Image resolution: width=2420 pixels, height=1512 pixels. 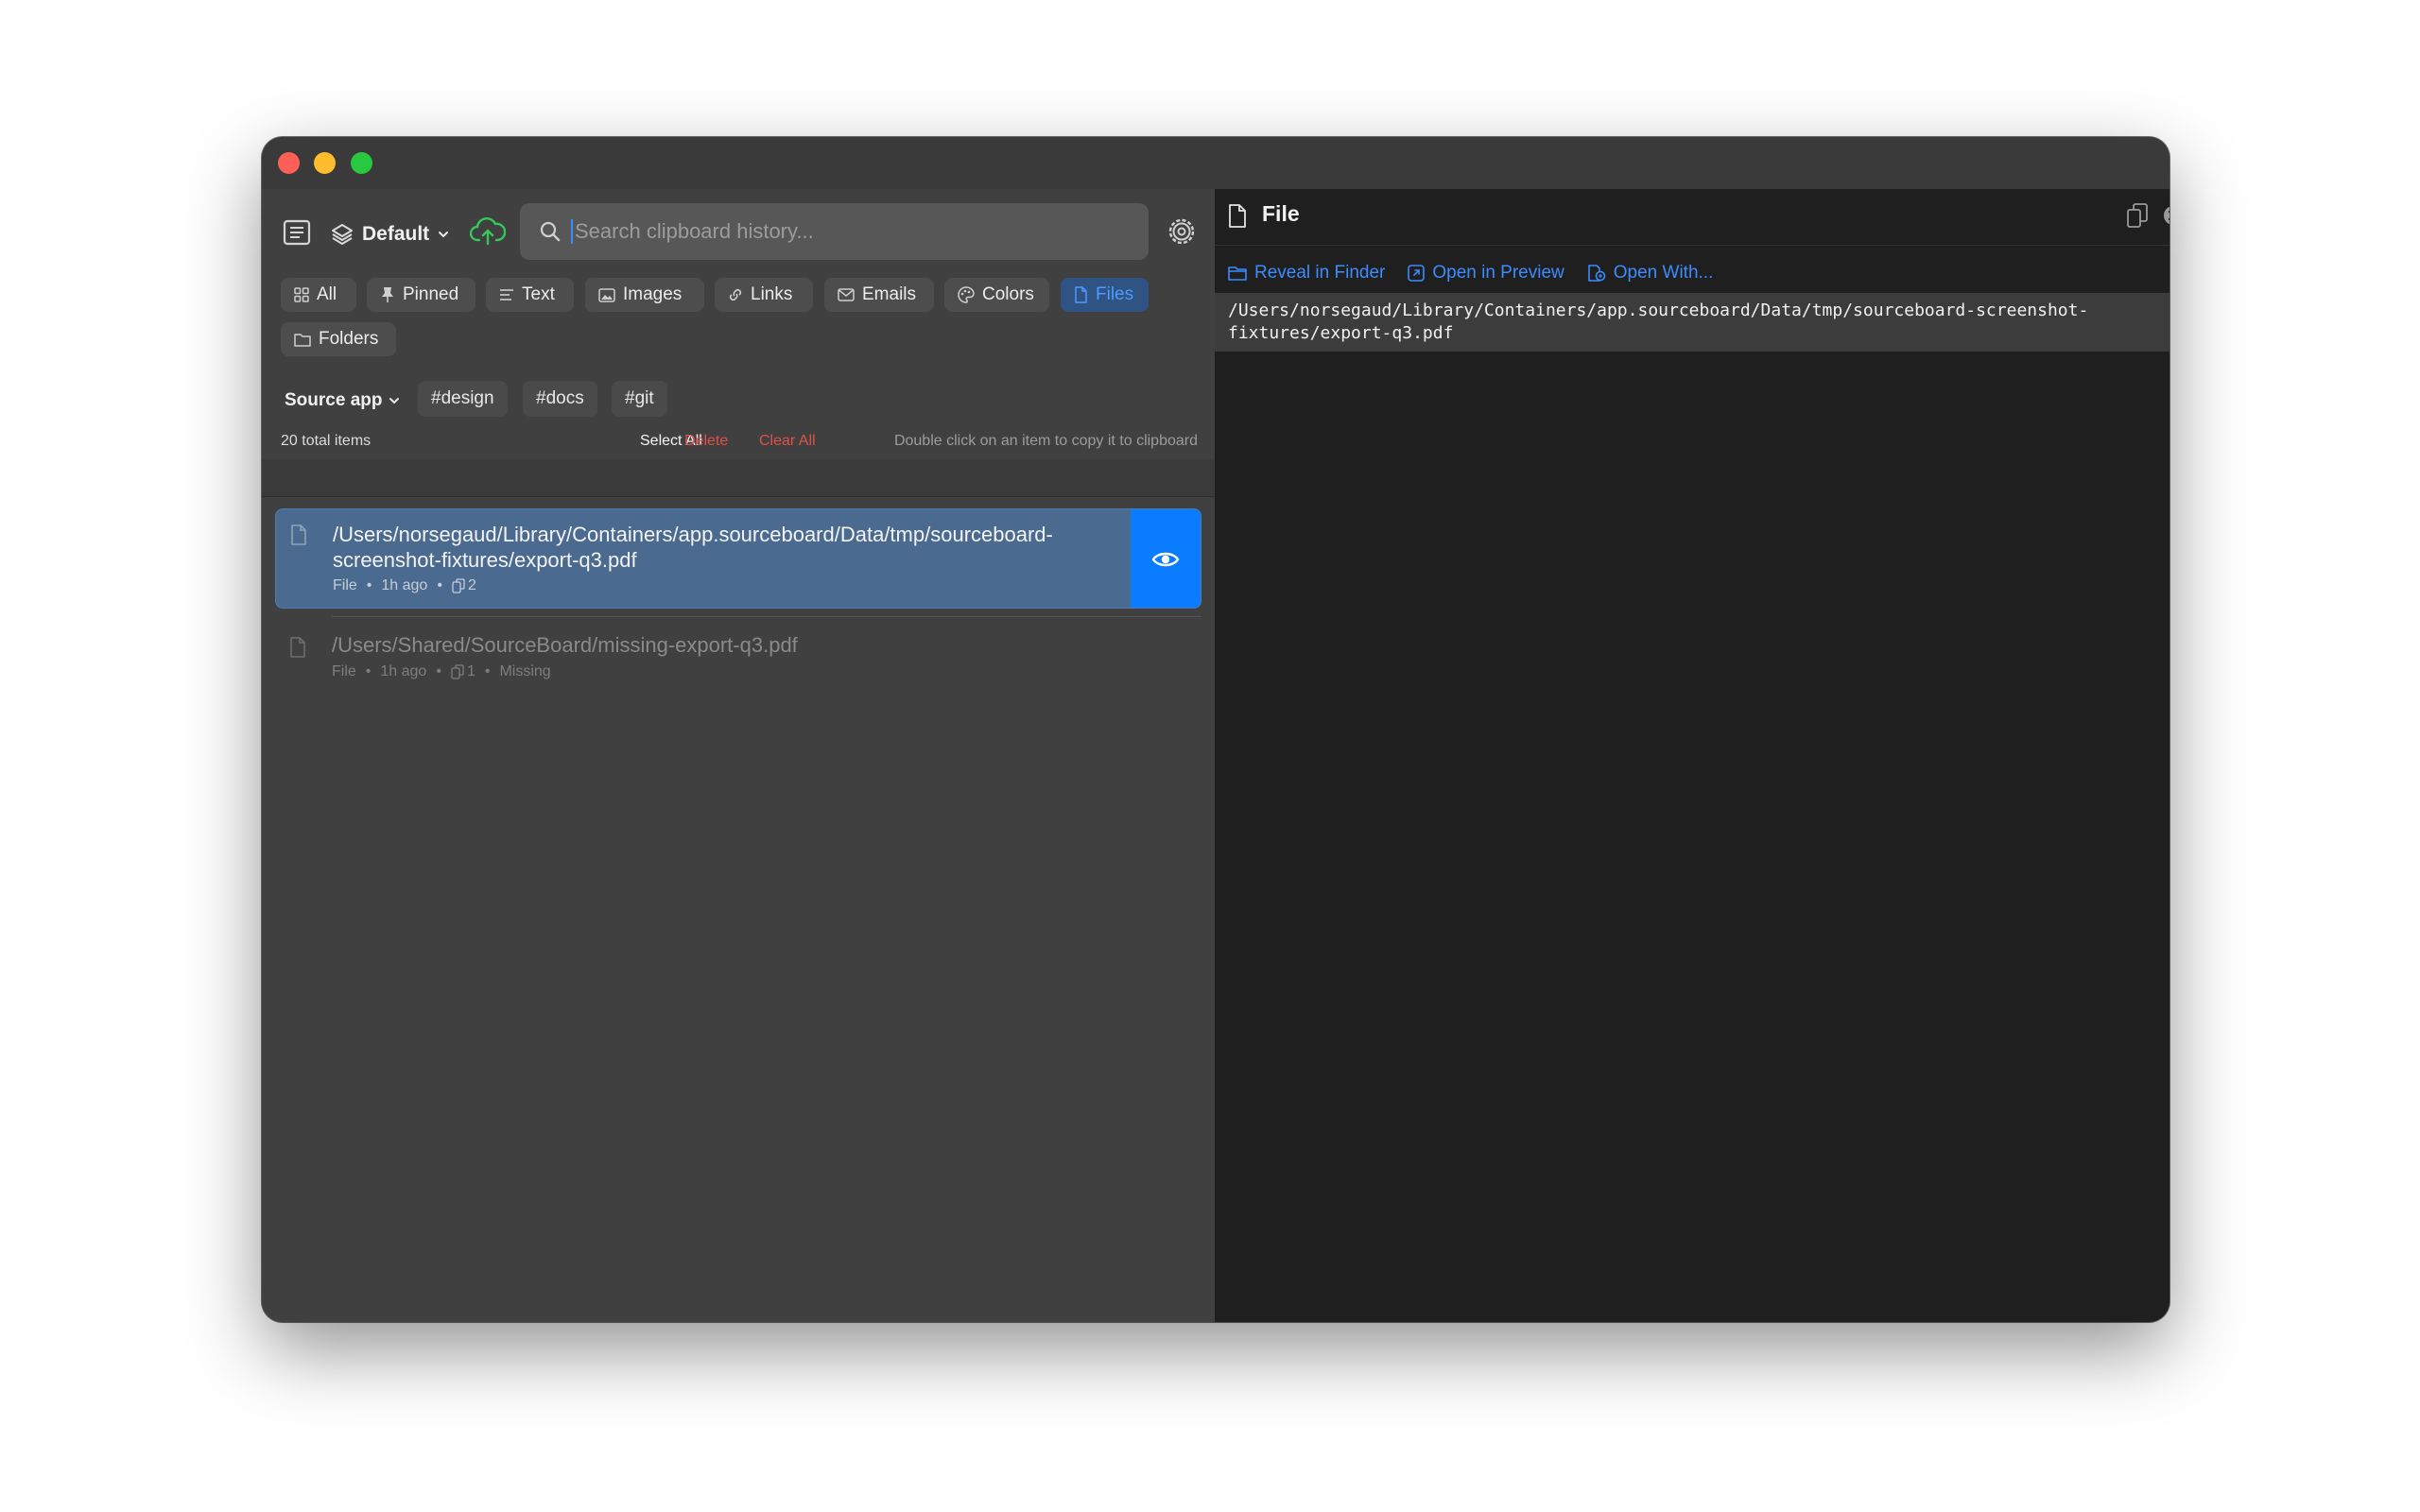 What do you see at coordinates (767, 616) in the screenshot?
I see `list-divider` at bounding box center [767, 616].